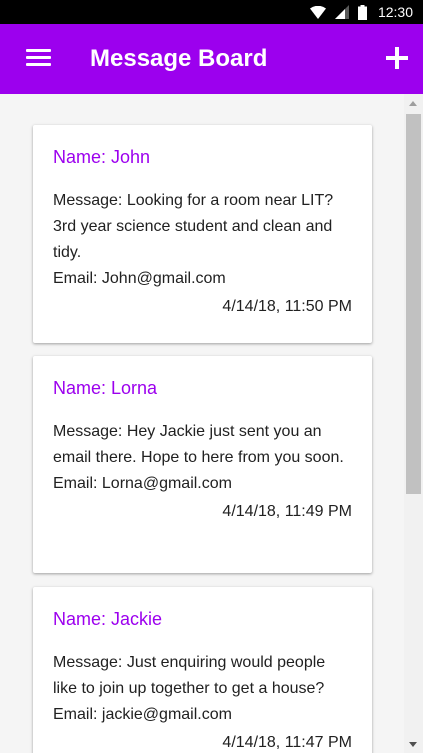  I want to click on signal-icon, so click(341, 12).